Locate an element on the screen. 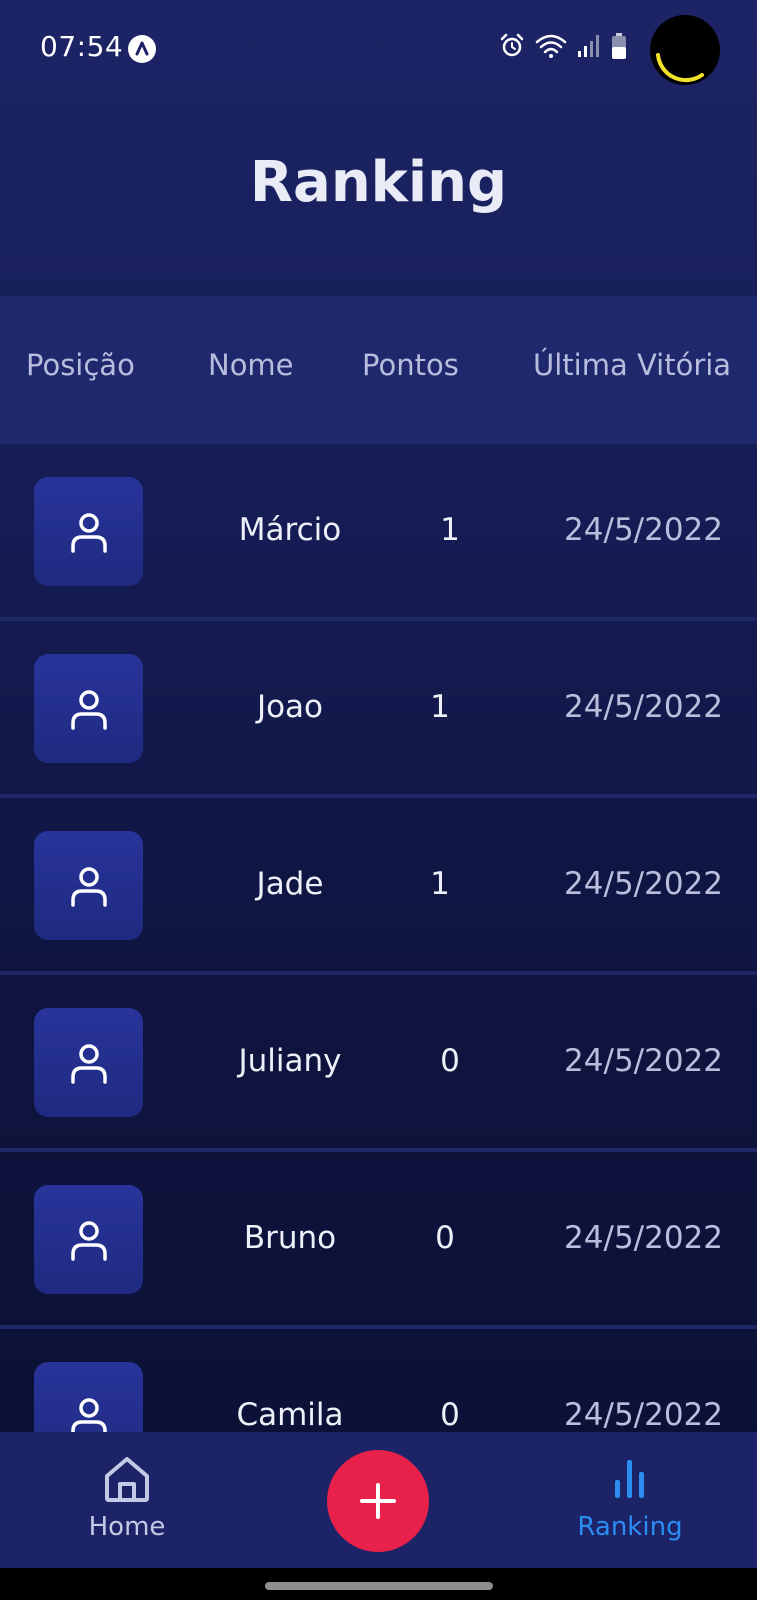 Image resolution: width=757 pixels, height=1600 pixels. camera-cutout is located at coordinates (685, 50).